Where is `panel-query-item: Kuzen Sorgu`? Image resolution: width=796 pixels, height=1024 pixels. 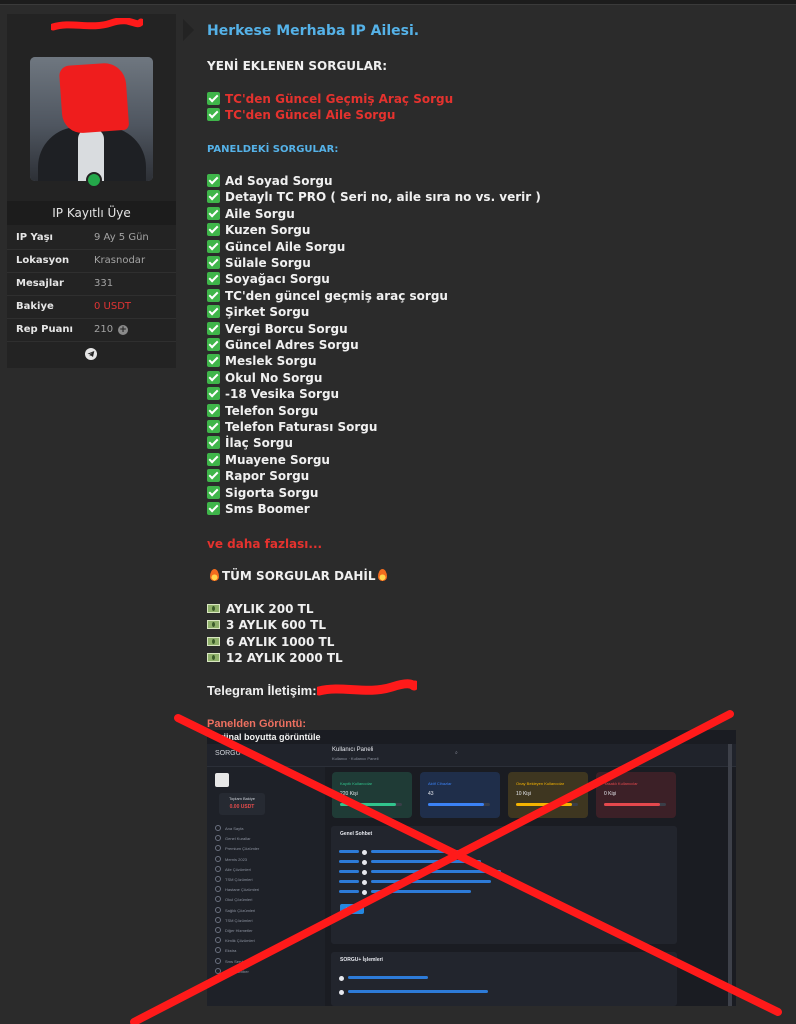 panel-query-item: Kuzen Sorgu is located at coordinates (258, 230).